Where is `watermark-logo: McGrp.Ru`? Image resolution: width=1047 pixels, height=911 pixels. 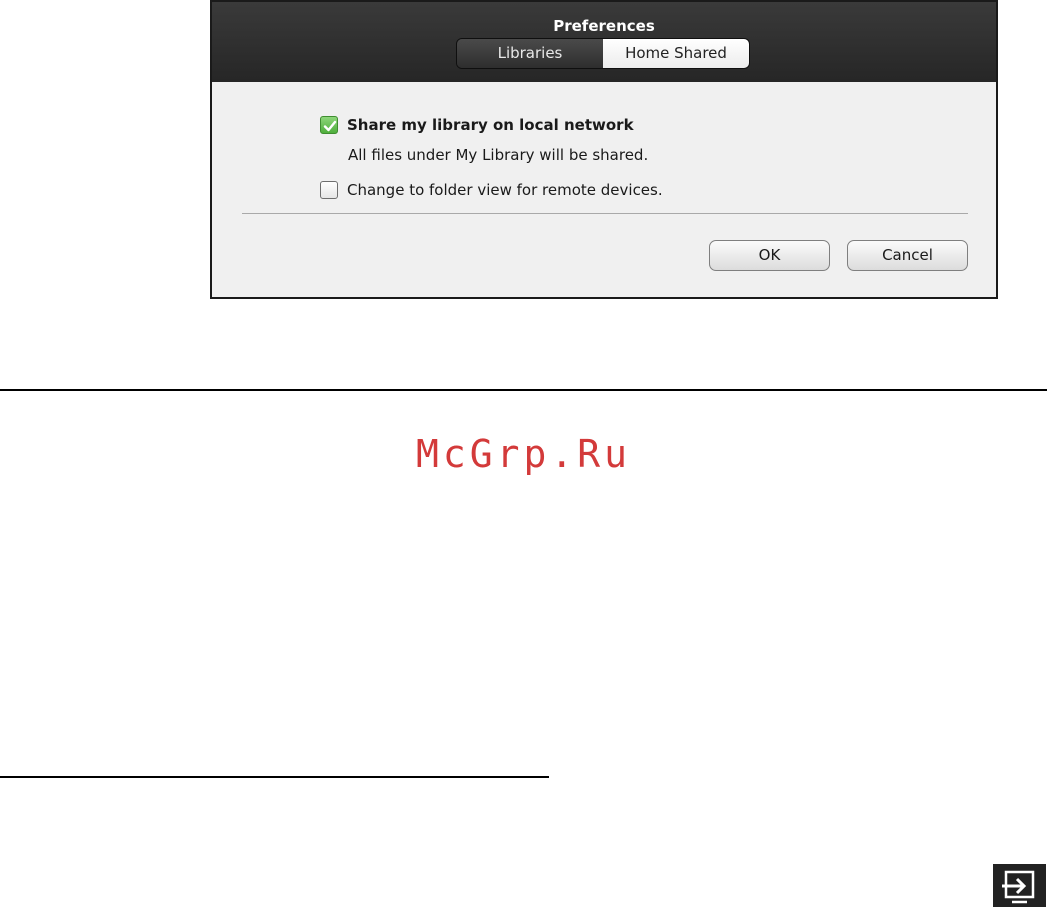 watermark-logo: McGrp.Ru is located at coordinates (523, 454).